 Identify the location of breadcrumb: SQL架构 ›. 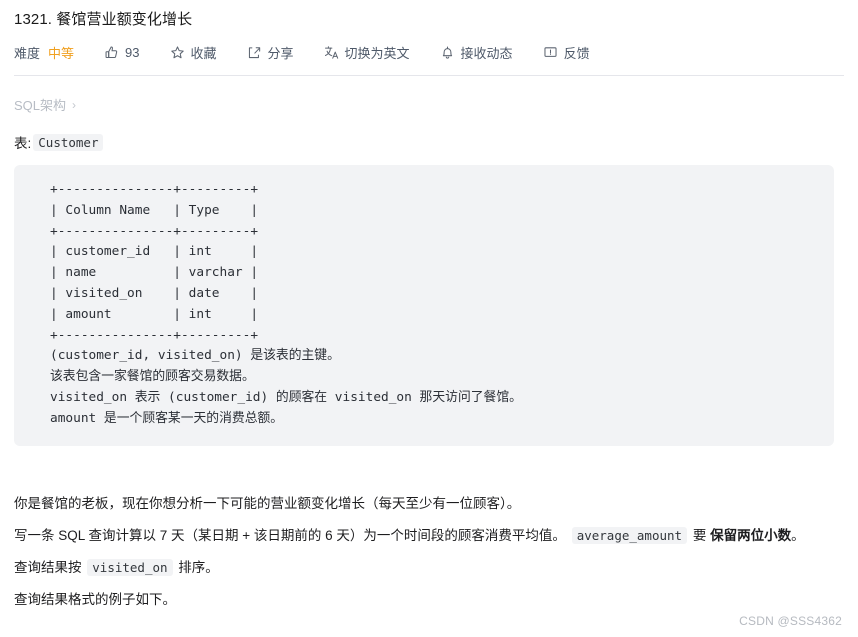
(429, 95).